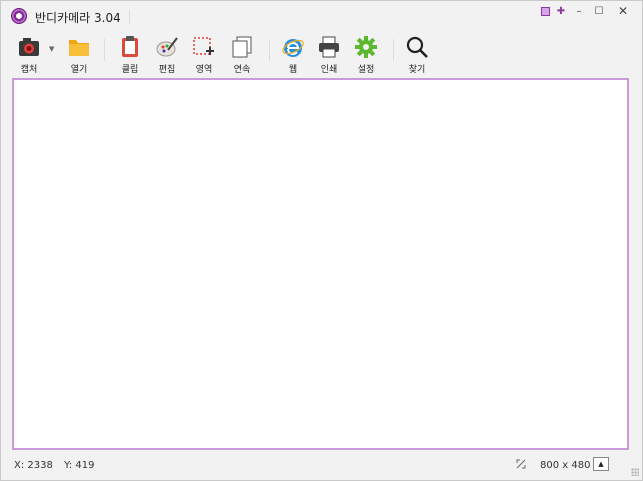 Image resolution: width=643 pixels, height=481 pixels. What do you see at coordinates (601, 464) in the screenshot?
I see `scroll-up-button: ▲` at bounding box center [601, 464].